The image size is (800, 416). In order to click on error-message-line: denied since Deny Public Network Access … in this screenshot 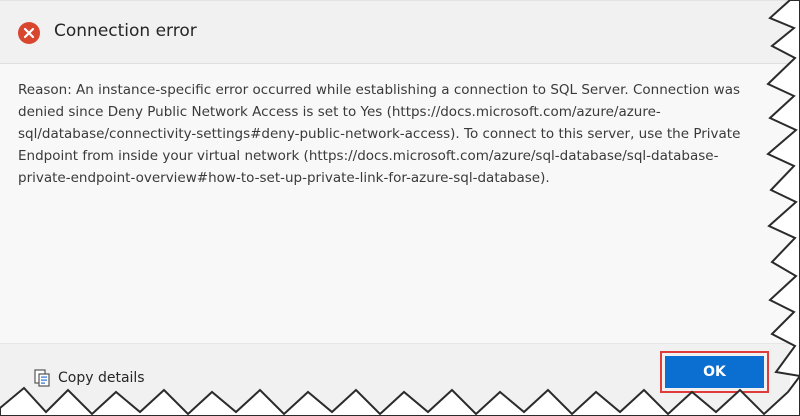, I will do `click(339, 112)`.